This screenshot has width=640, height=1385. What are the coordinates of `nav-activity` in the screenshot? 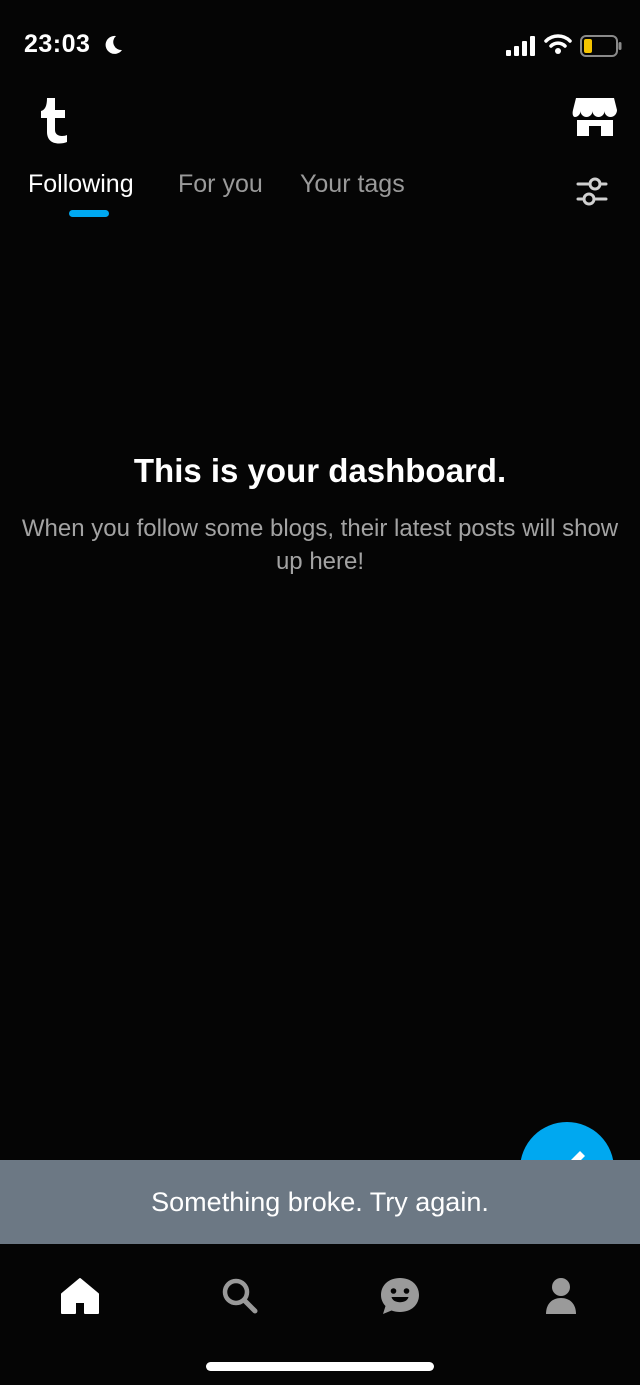 It's located at (400, 1296).